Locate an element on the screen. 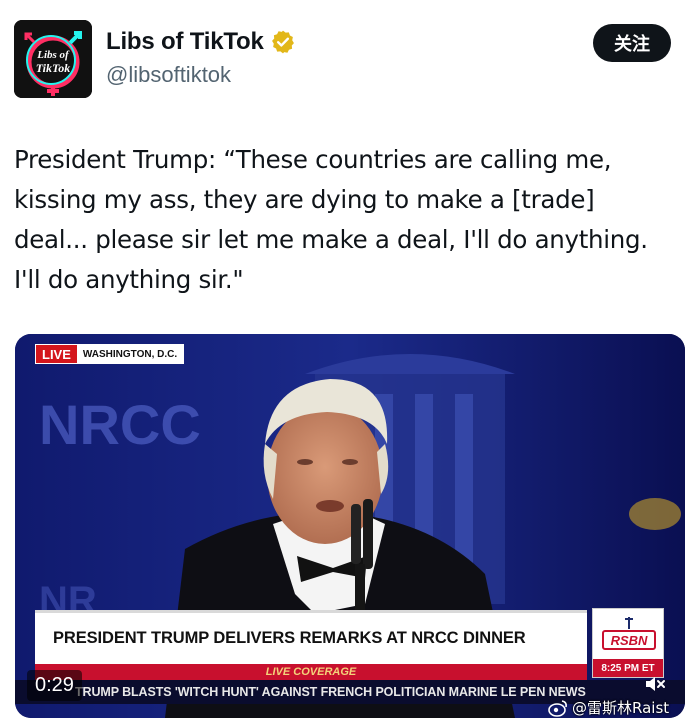  network-logo: RSBN 8:25 PM ET is located at coordinates (628, 643).